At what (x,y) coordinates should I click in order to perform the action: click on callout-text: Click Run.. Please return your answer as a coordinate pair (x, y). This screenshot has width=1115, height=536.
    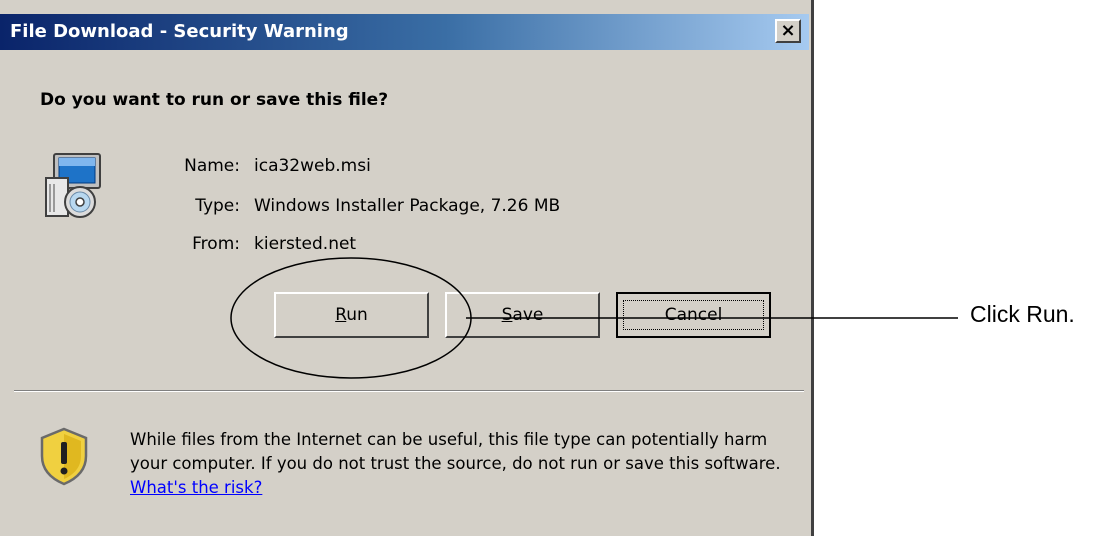
    Looking at the image, I should click on (1022, 314).